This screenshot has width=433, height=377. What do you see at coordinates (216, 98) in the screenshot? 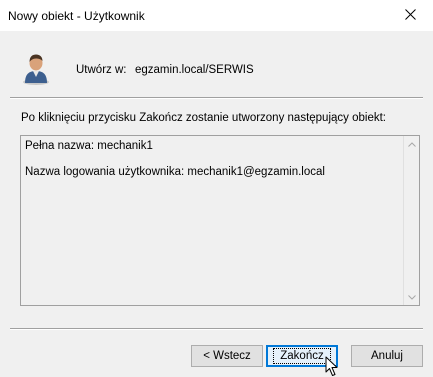
I see `header-divider` at bounding box center [216, 98].